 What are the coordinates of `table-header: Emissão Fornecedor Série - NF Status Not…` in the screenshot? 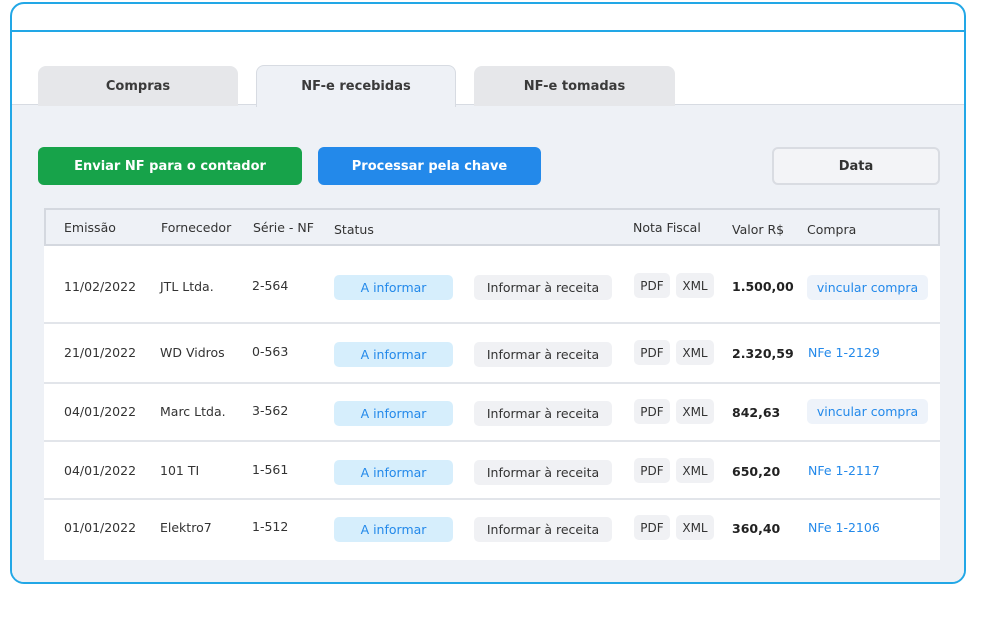 It's located at (492, 227).